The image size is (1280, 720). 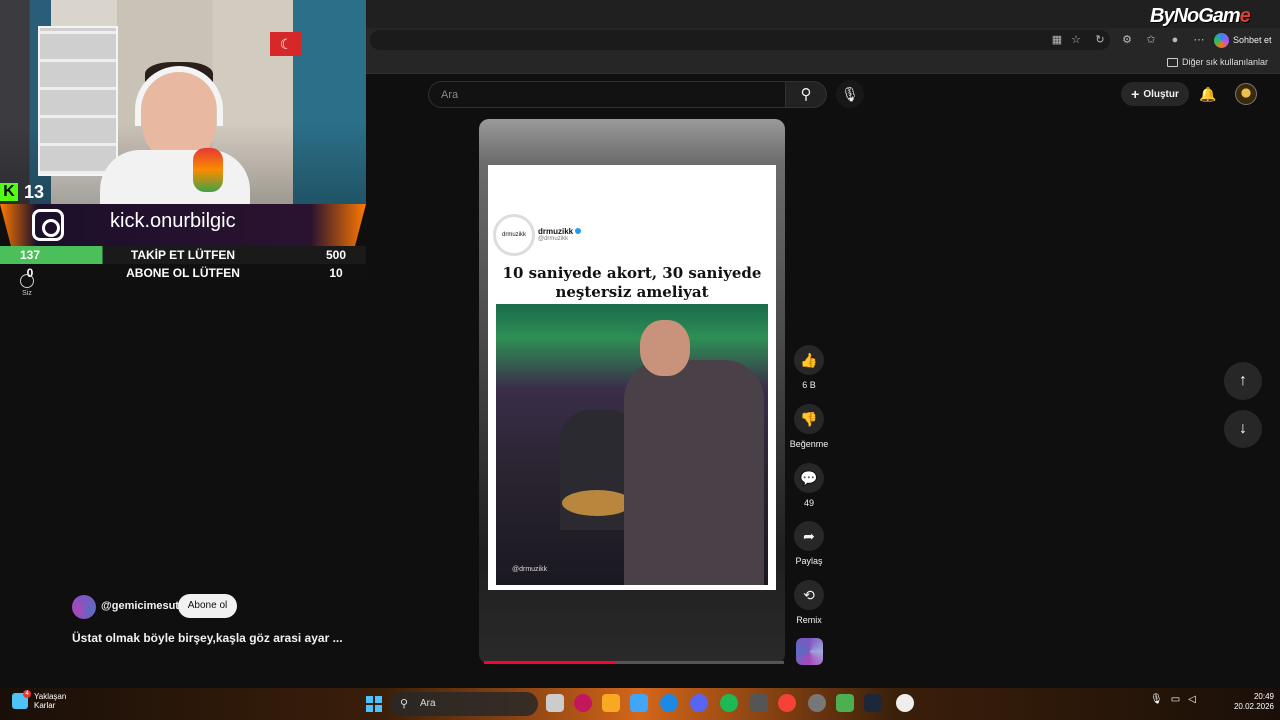 What do you see at coordinates (1195, 16) in the screenshot?
I see `brand-text: ByNoGam` at bounding box center [1195, 16].